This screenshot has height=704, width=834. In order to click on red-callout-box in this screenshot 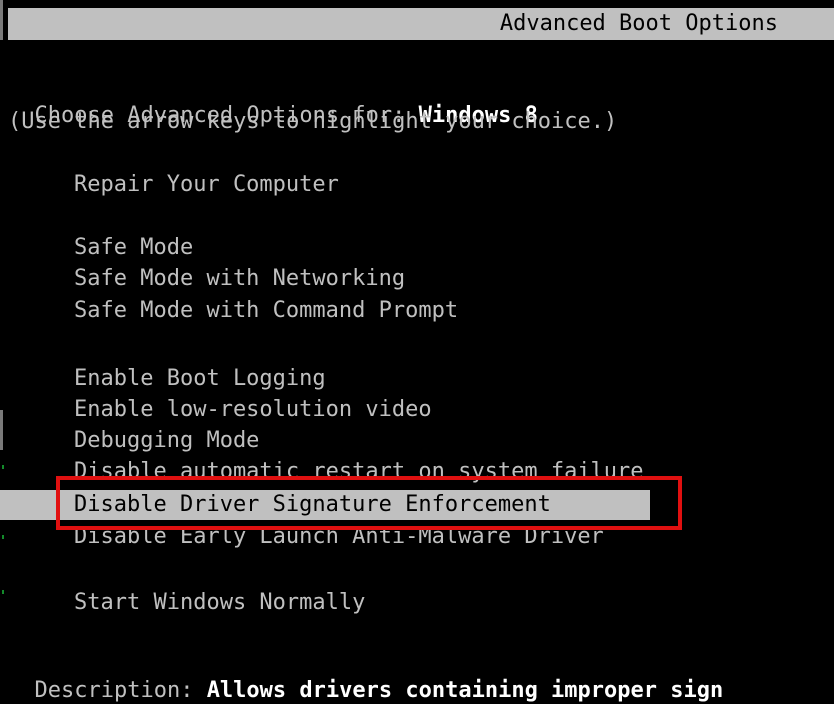, I will do `click(369, 503)`.